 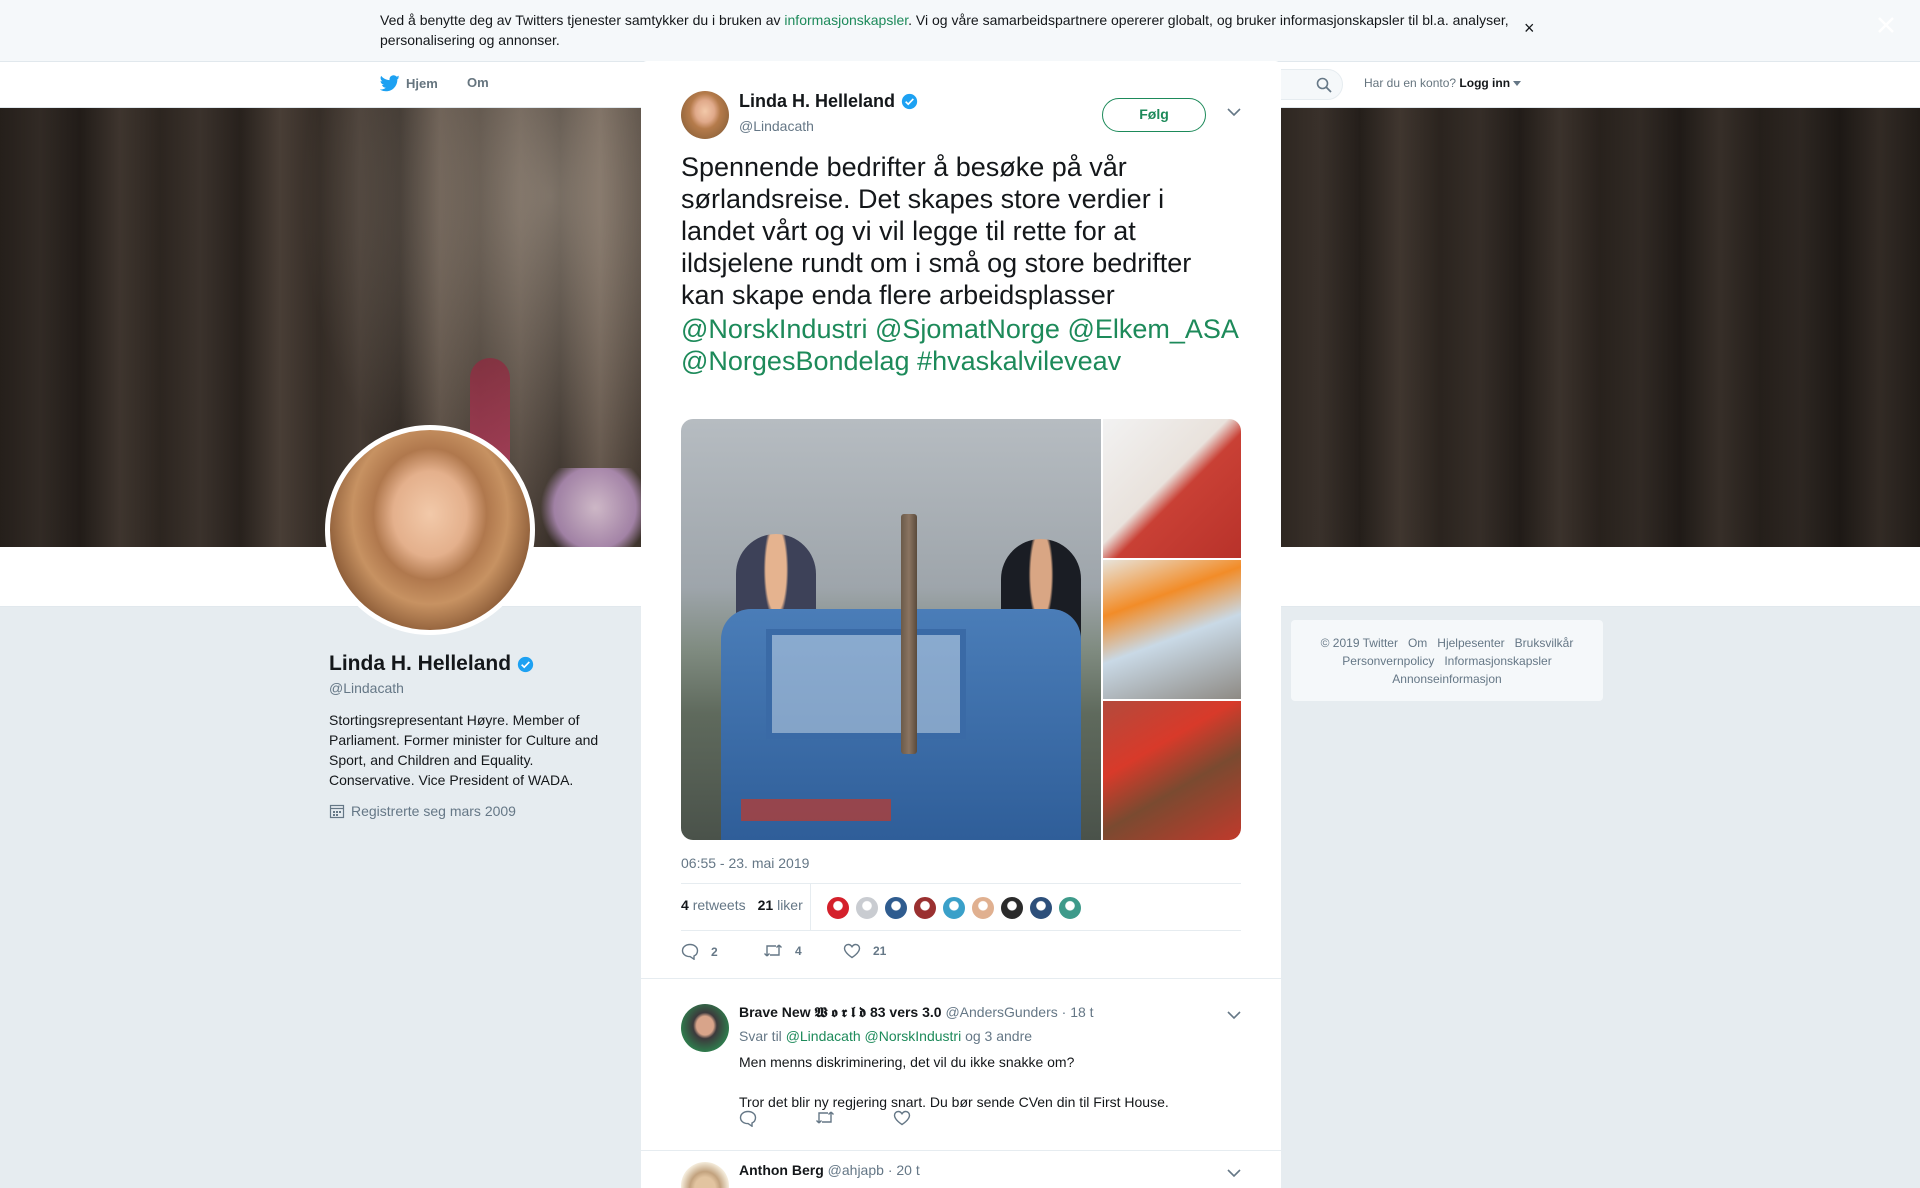 What do you see at coordinates (760, 1036) in the screenshot?
I see `reply-context-prefix: Svar til` at bounding box center [760, 1036].